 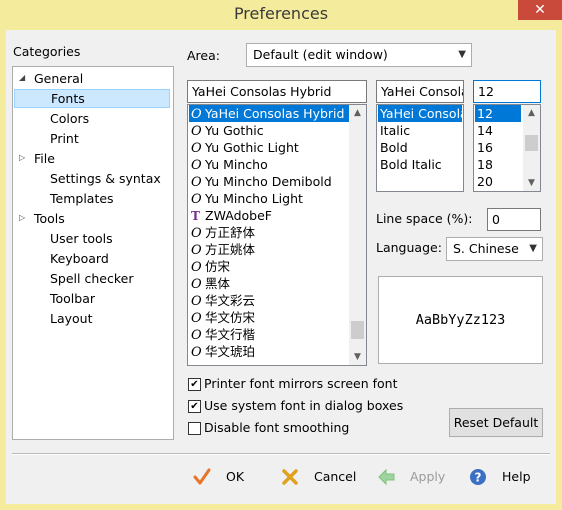 I want to click on font-style-item: Bold, so click(x=420, y=147).